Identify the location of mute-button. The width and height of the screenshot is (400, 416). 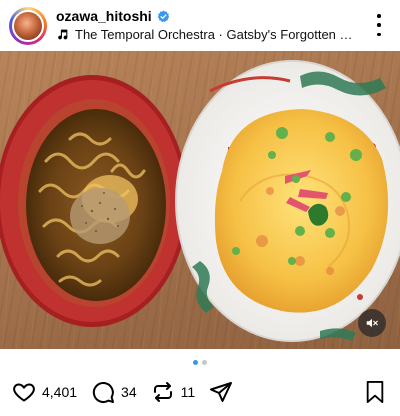
(372, 323).